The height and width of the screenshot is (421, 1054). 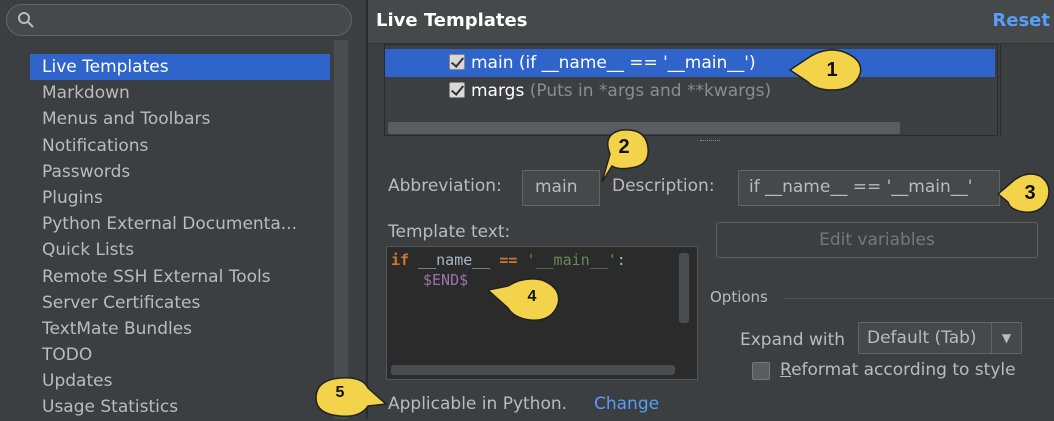 What do you see at coordinates (180, 146) in the screenshot?
I see `sidebar-item-notifications: Notifications` at bounding box center [180, 146].